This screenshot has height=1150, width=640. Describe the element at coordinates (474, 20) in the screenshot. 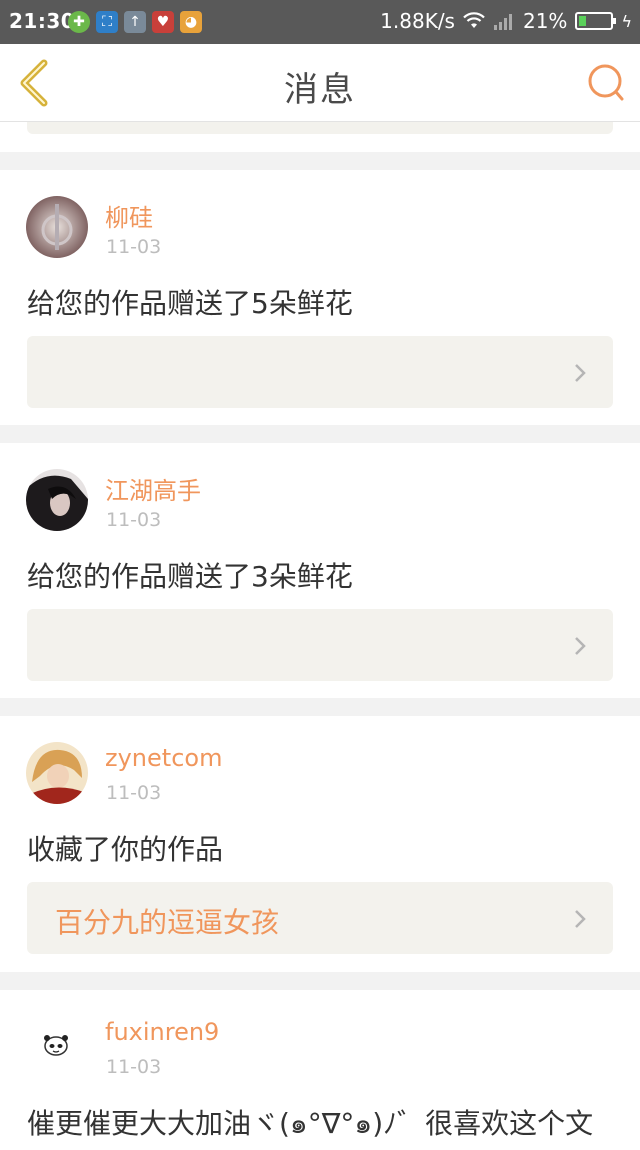

I see `wifi-icon` at that location.